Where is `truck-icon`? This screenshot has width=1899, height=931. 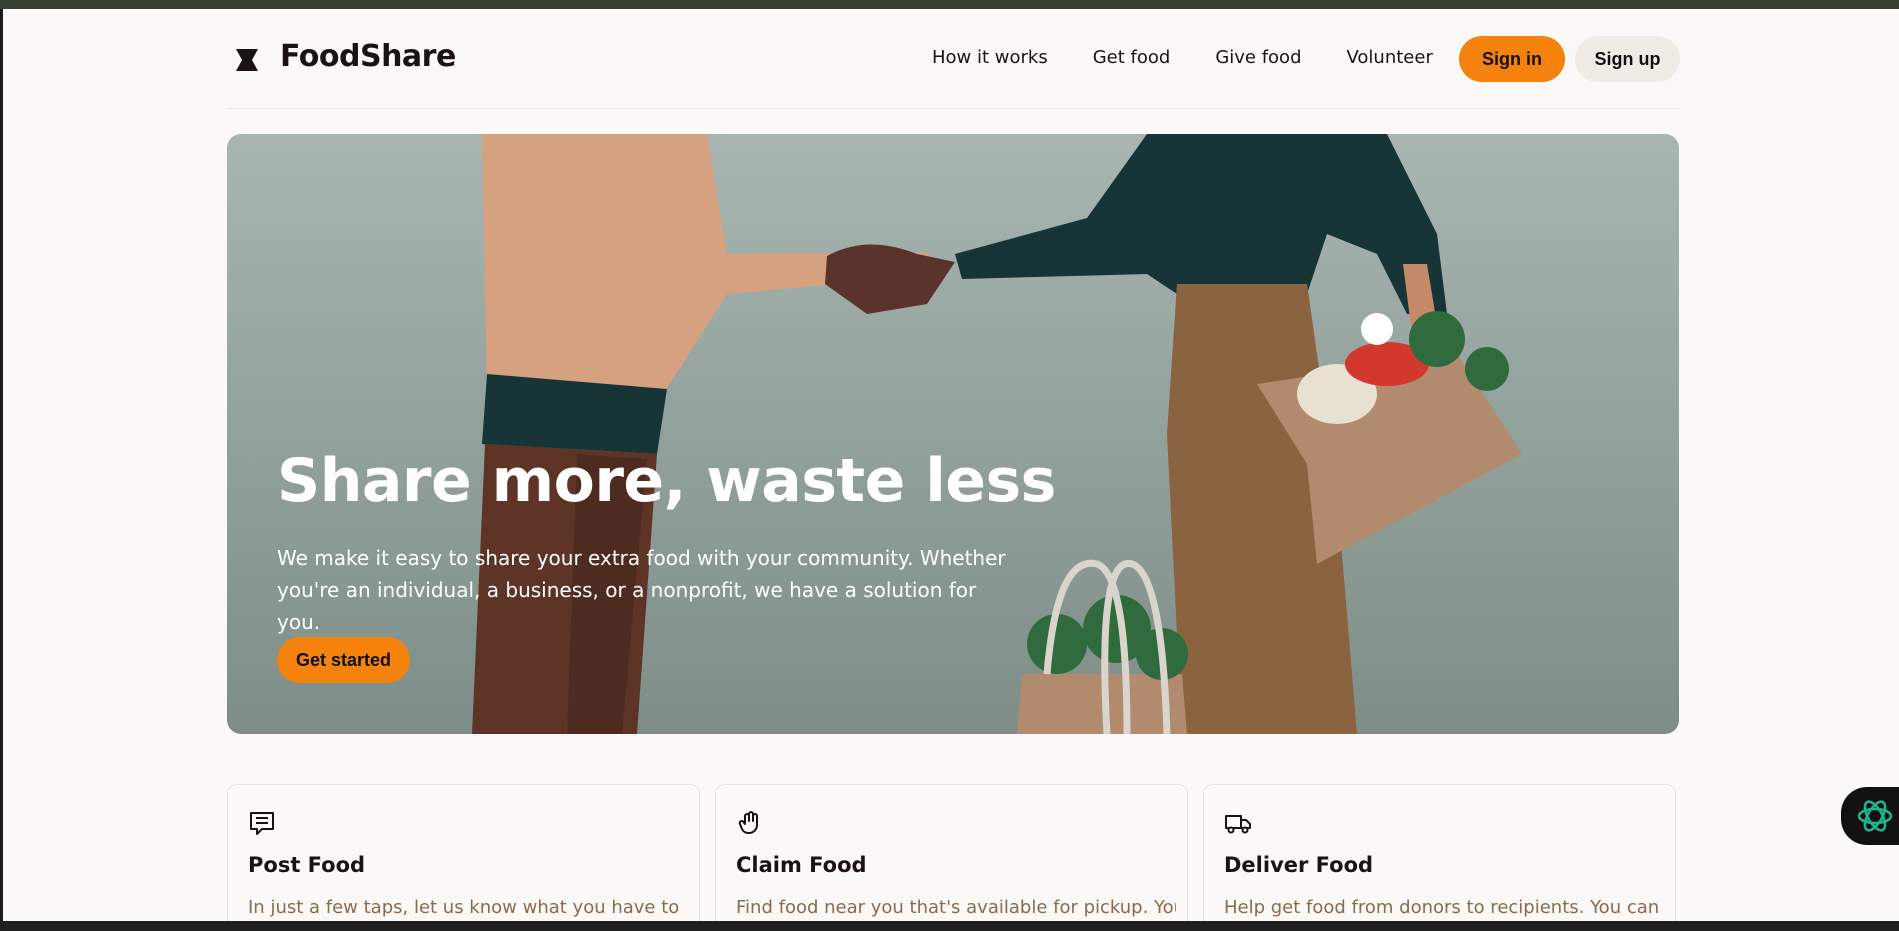 truck-icon is located at coordinates (1238, 824).